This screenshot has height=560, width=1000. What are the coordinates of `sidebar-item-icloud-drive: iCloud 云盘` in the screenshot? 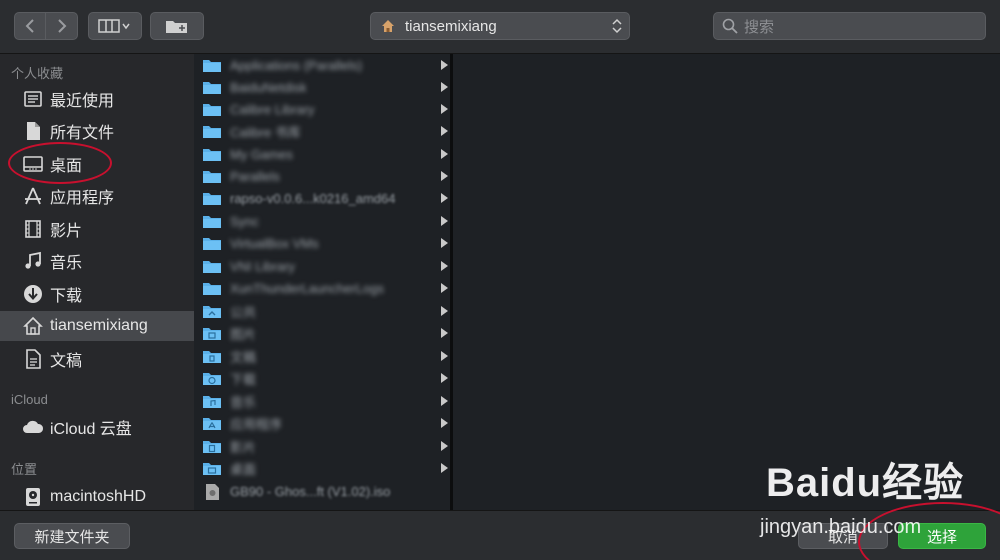 It's located at (97, 427).